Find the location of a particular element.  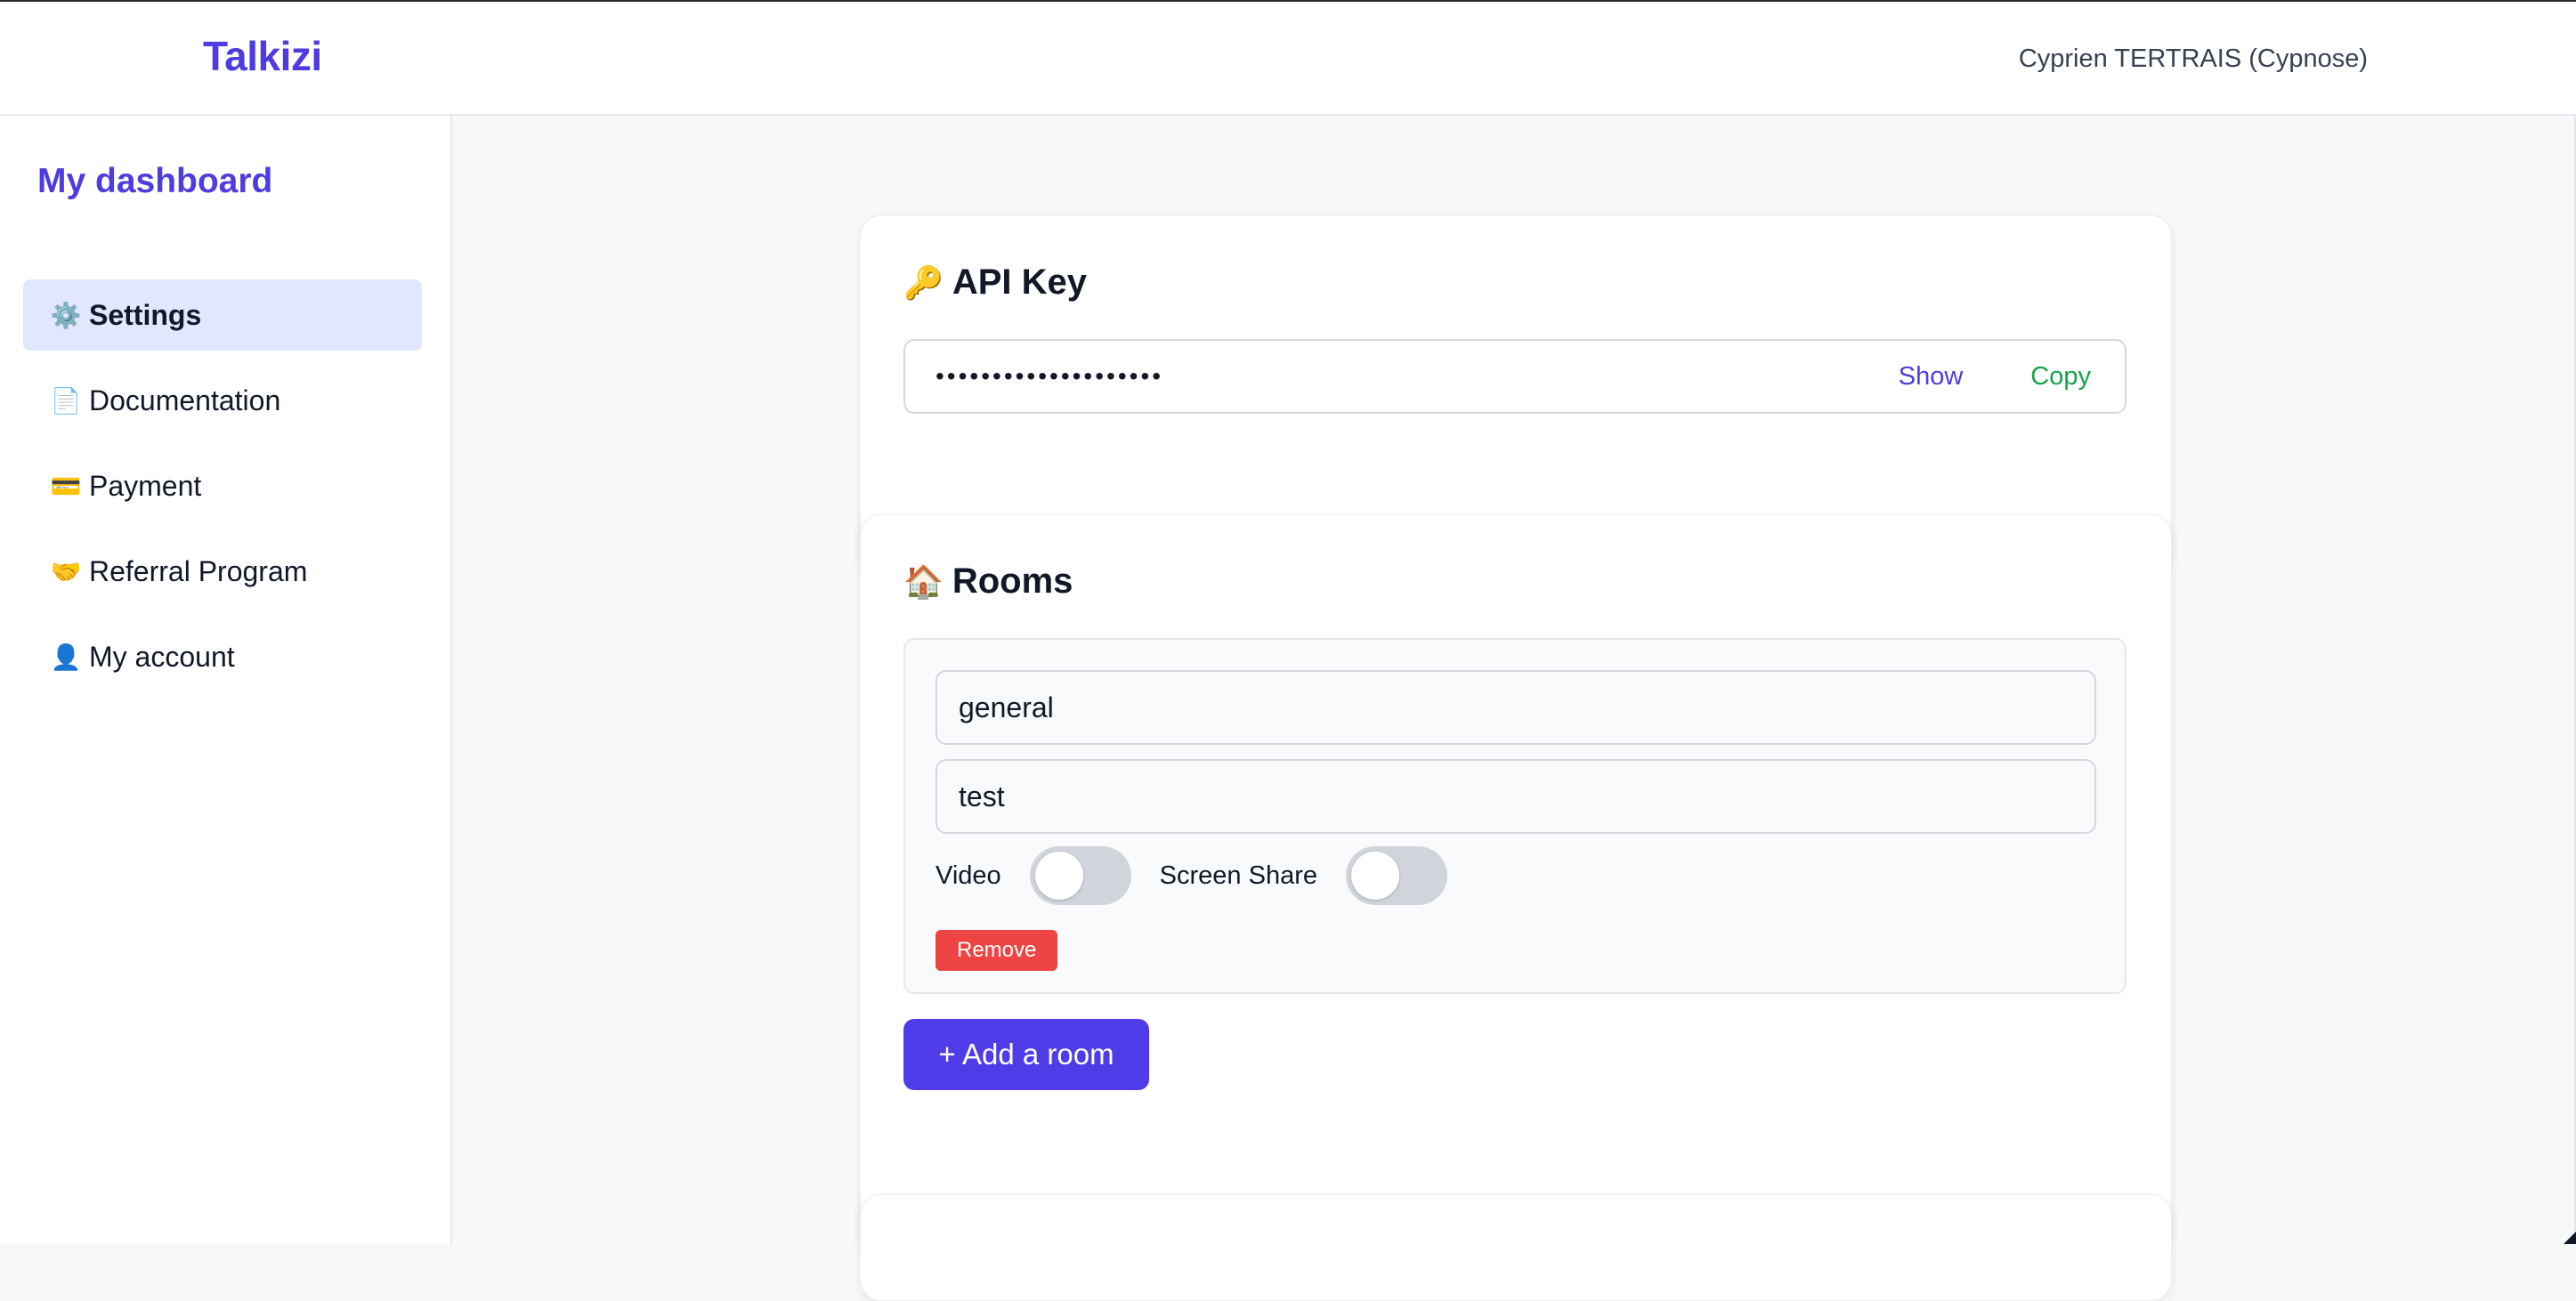

copy-api-key-button: Copy is located at coordinates (2060, 377).